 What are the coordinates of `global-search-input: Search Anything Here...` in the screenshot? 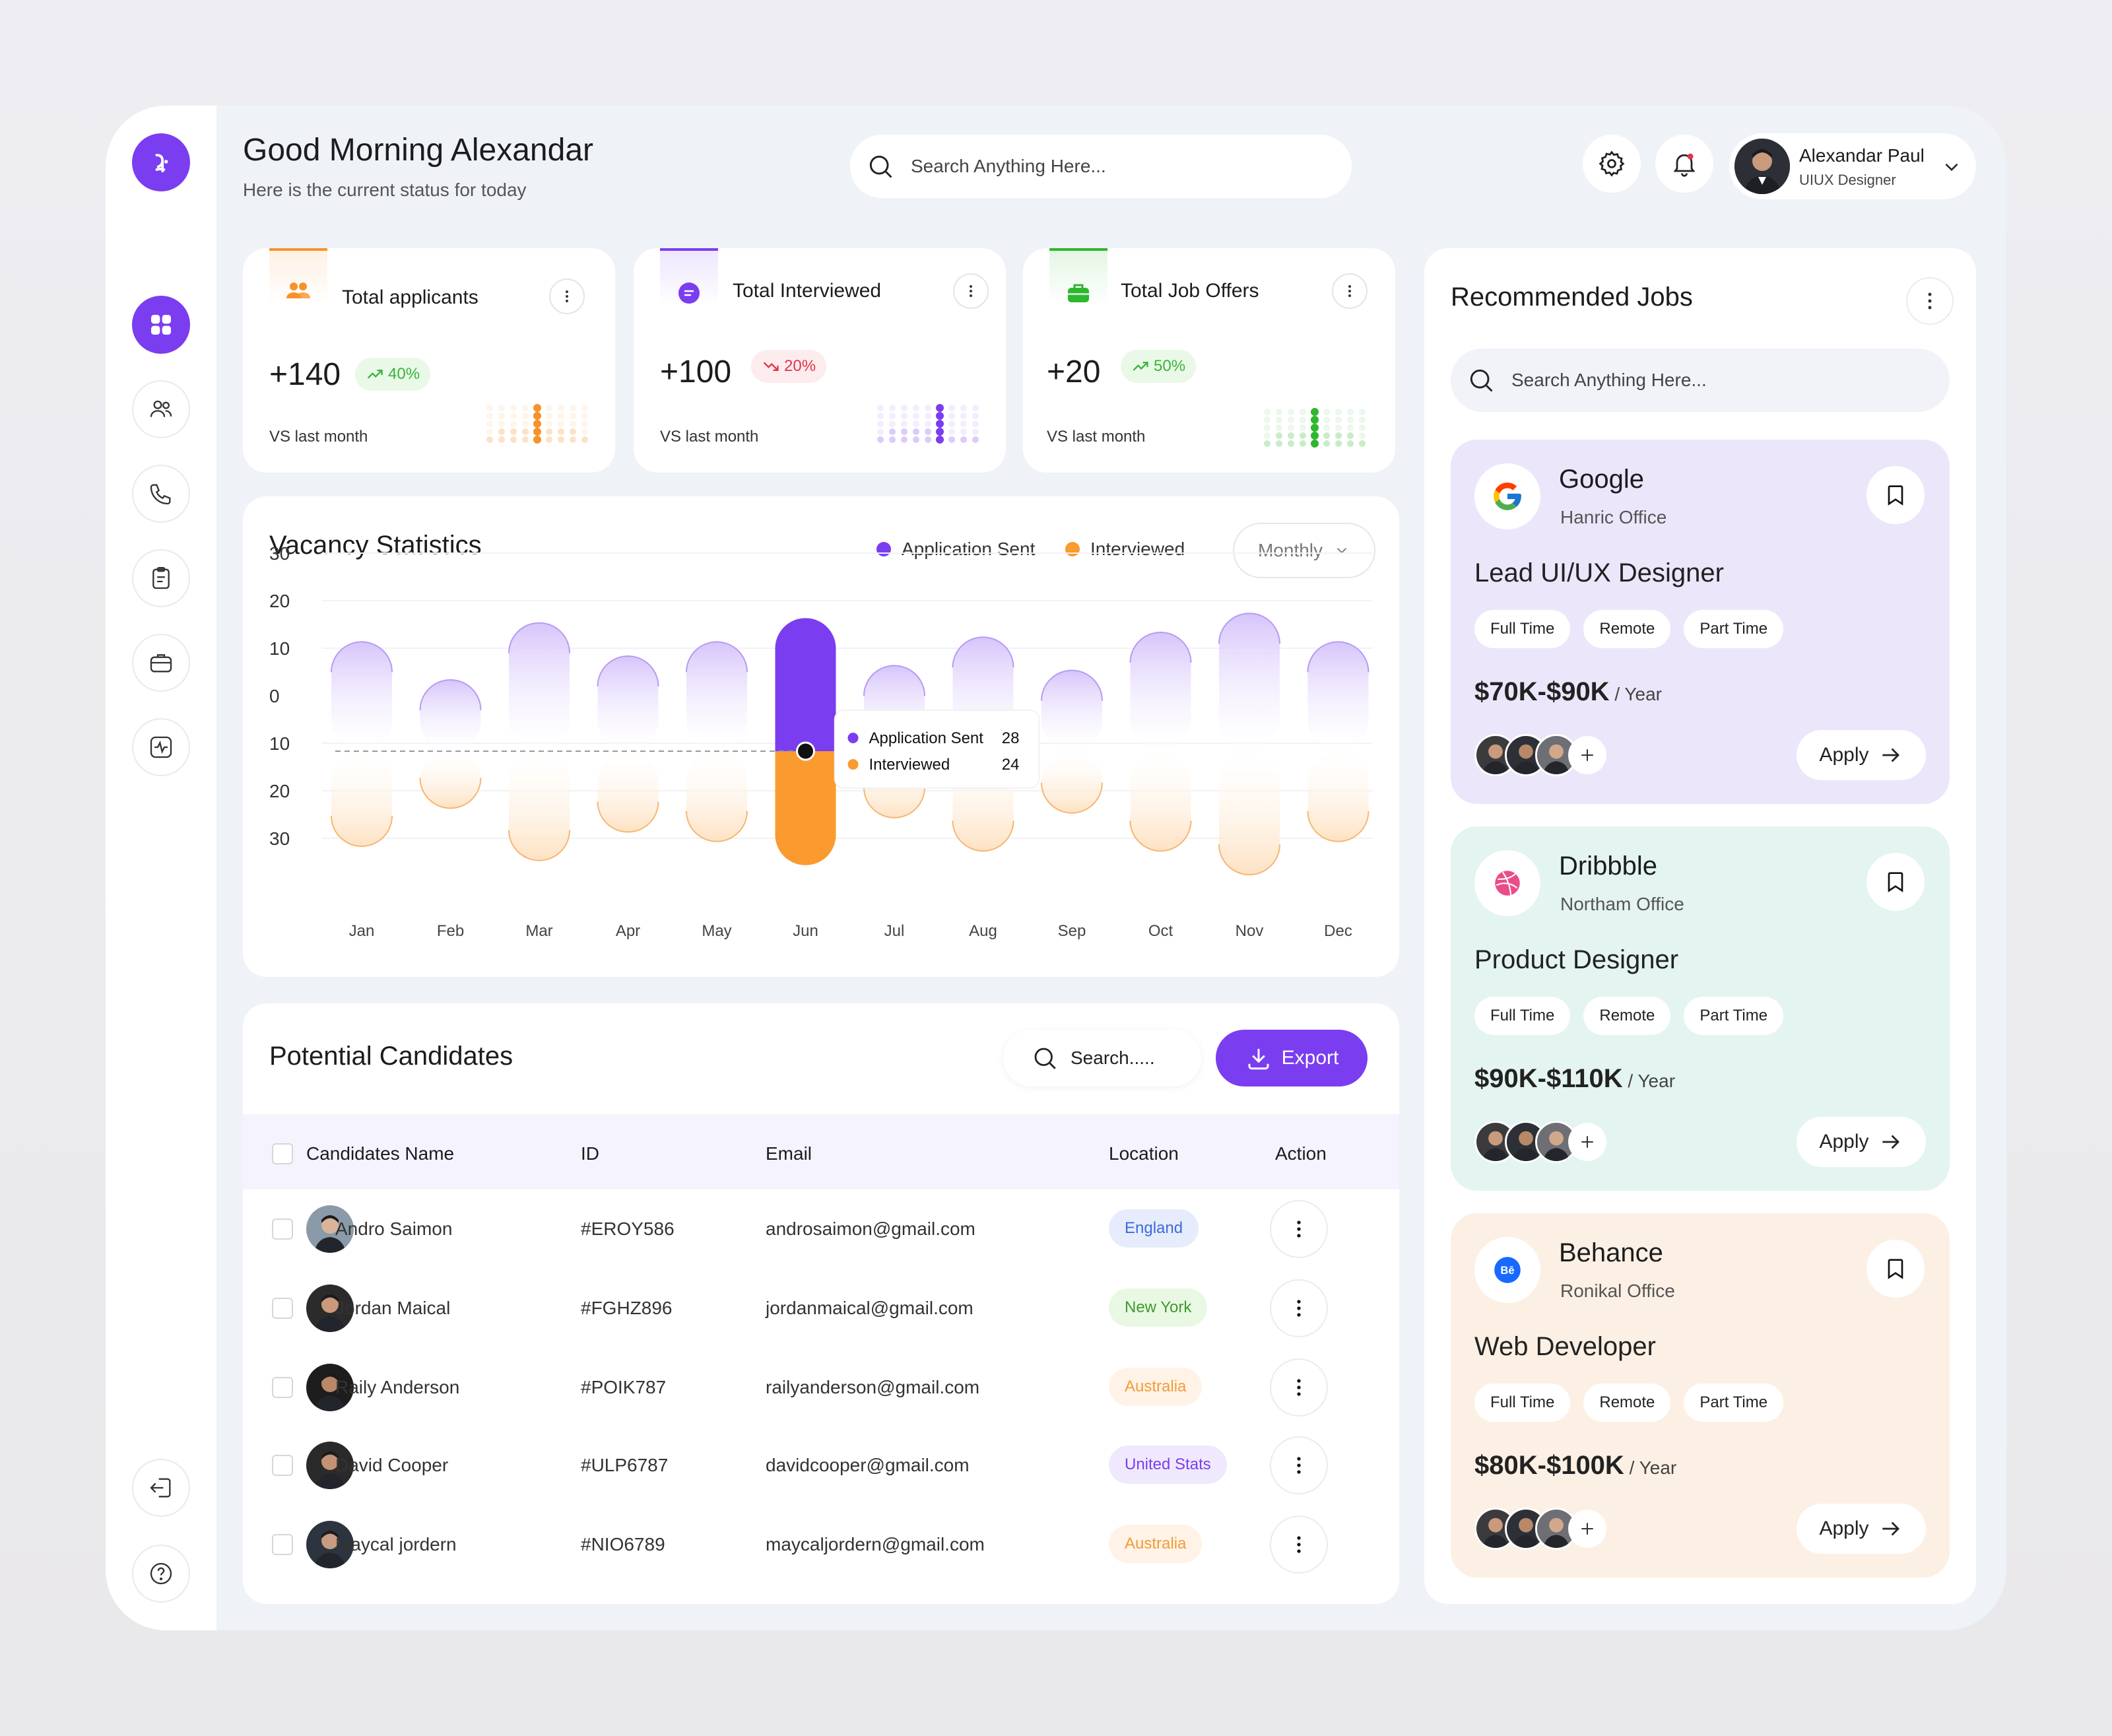 It's located at (1101, 166).